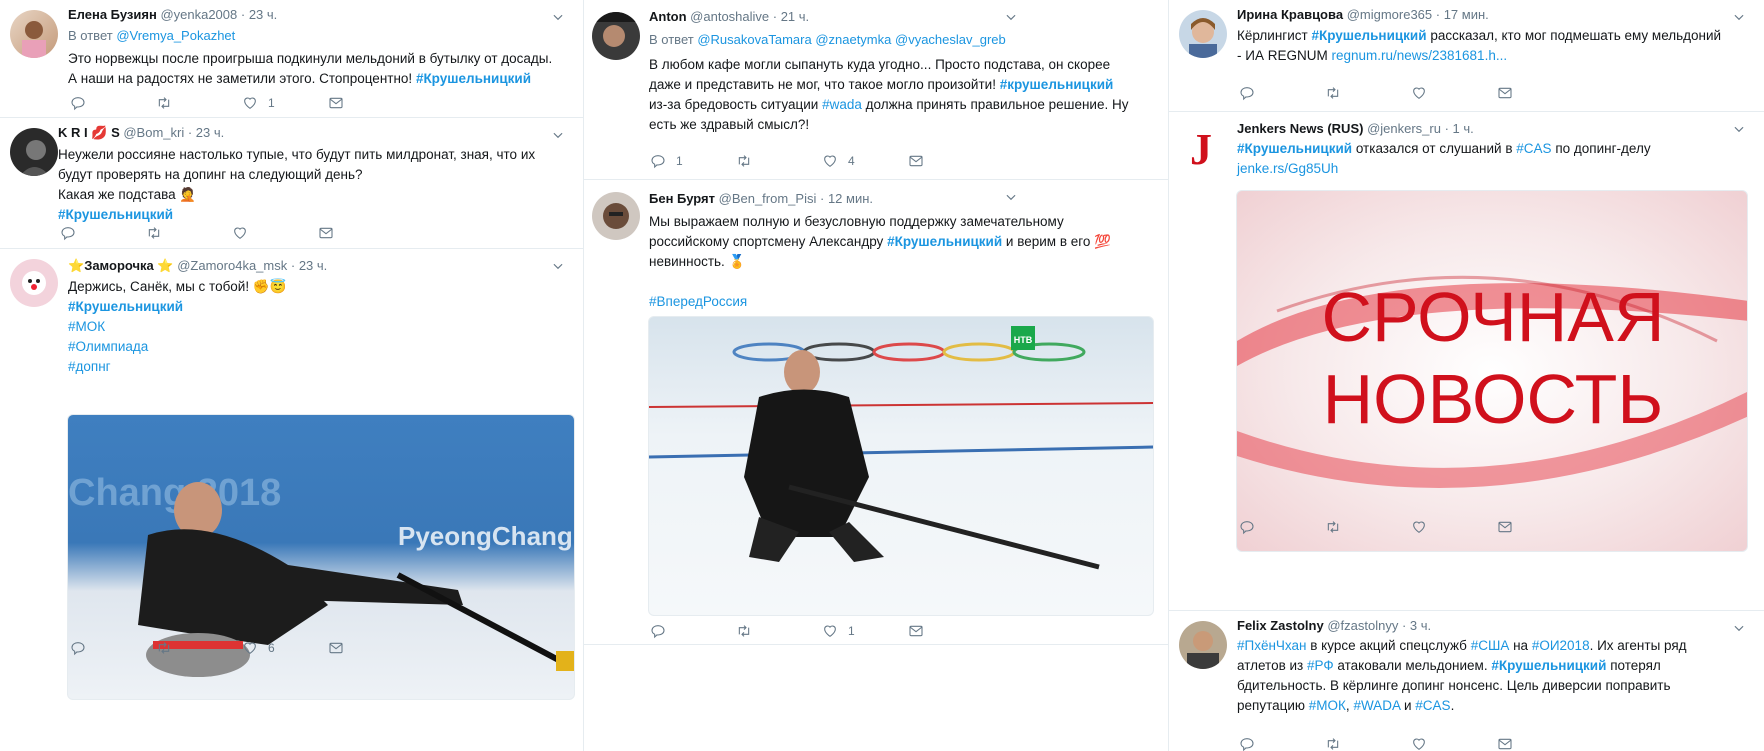  I want to click on reply-to-link: @Vremya_Pokazhet, so click(175, 35).